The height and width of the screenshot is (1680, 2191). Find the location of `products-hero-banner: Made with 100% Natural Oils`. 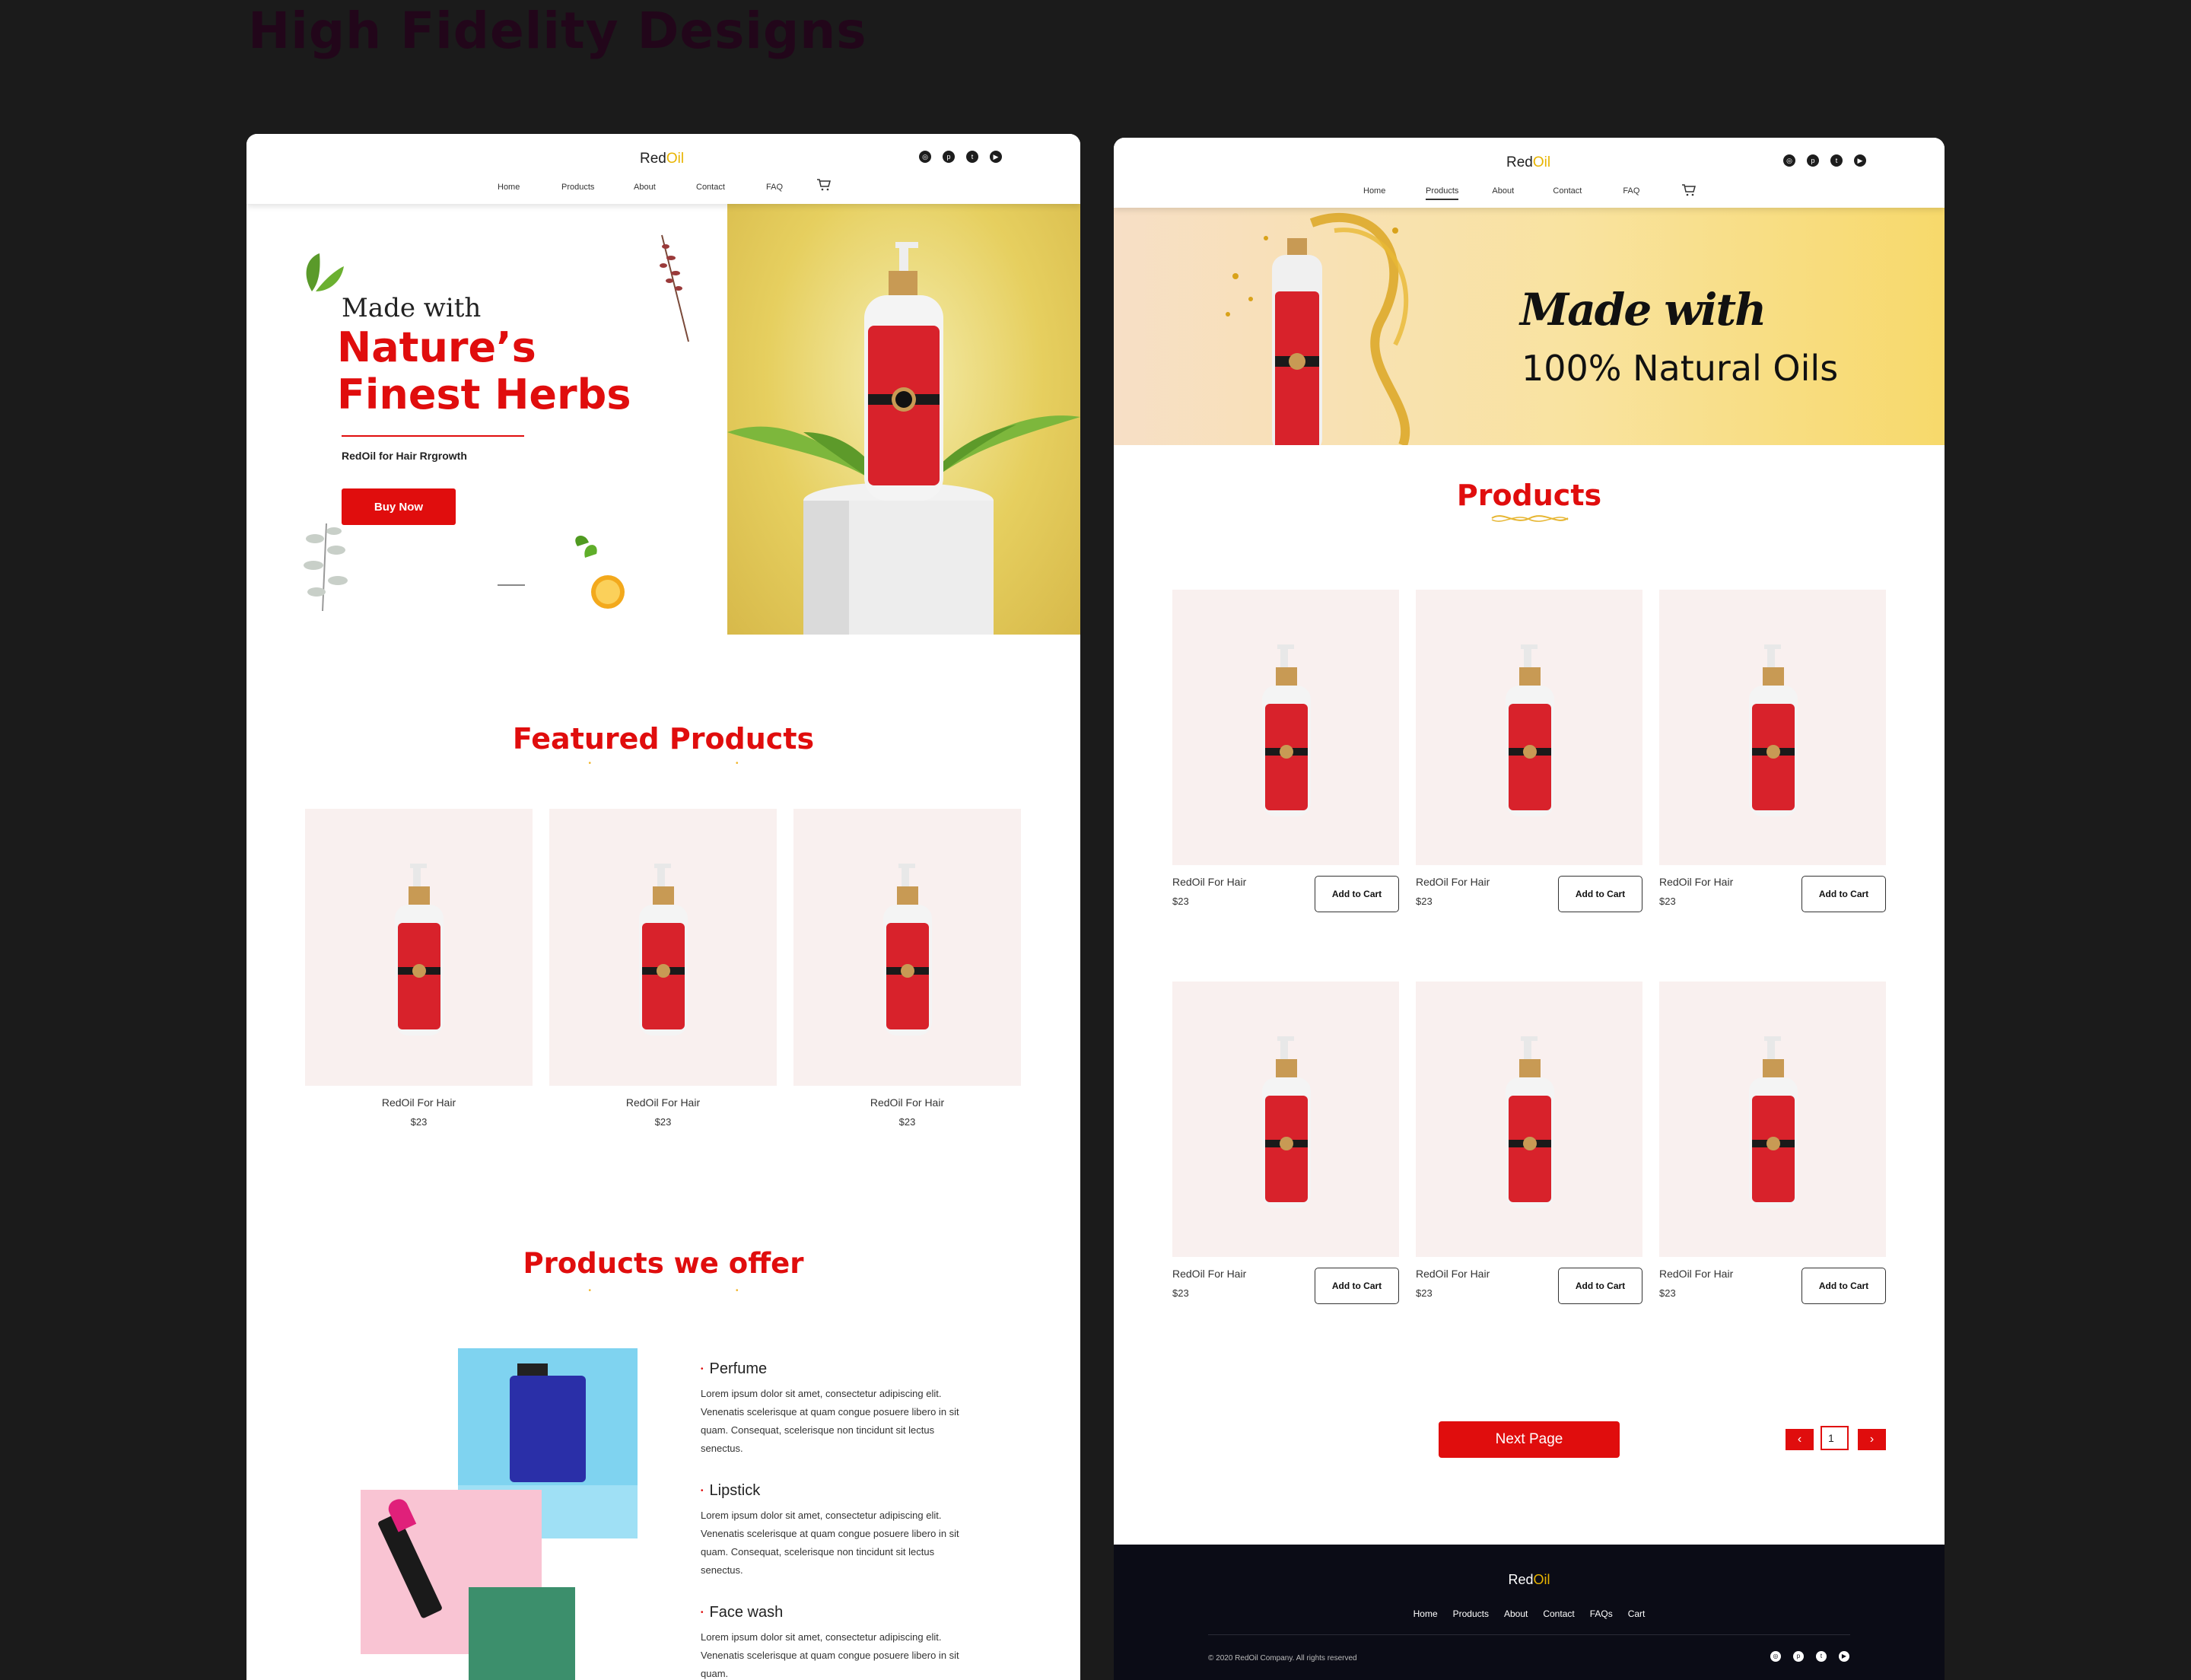

products-hero-banner: Made with 100% Natural Oils is located at coordinates (1529, 326).